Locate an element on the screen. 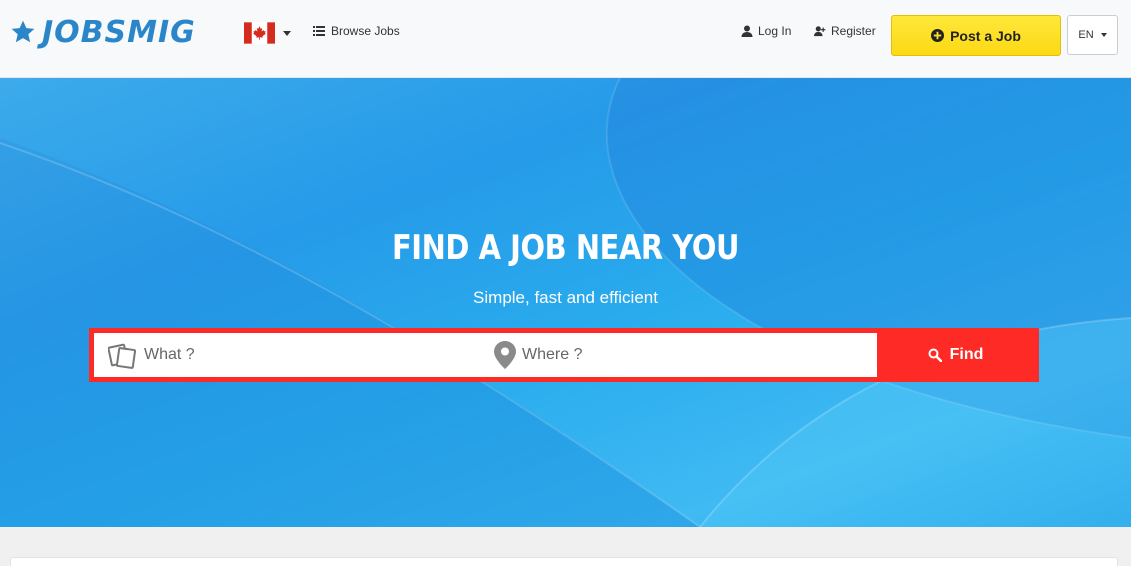 The image size is (1131, 566). post-job-button: Post a Job is located at coordinates (976, 35).